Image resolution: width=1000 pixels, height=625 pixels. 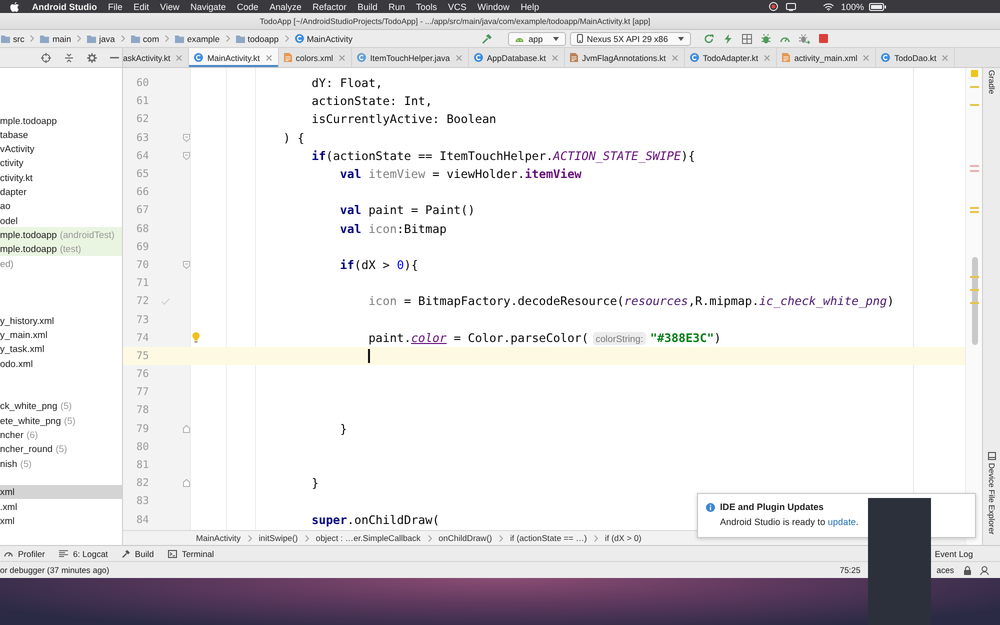 I want to click on breadcrumb-item: MainActivity, so click(x=218, y=538).